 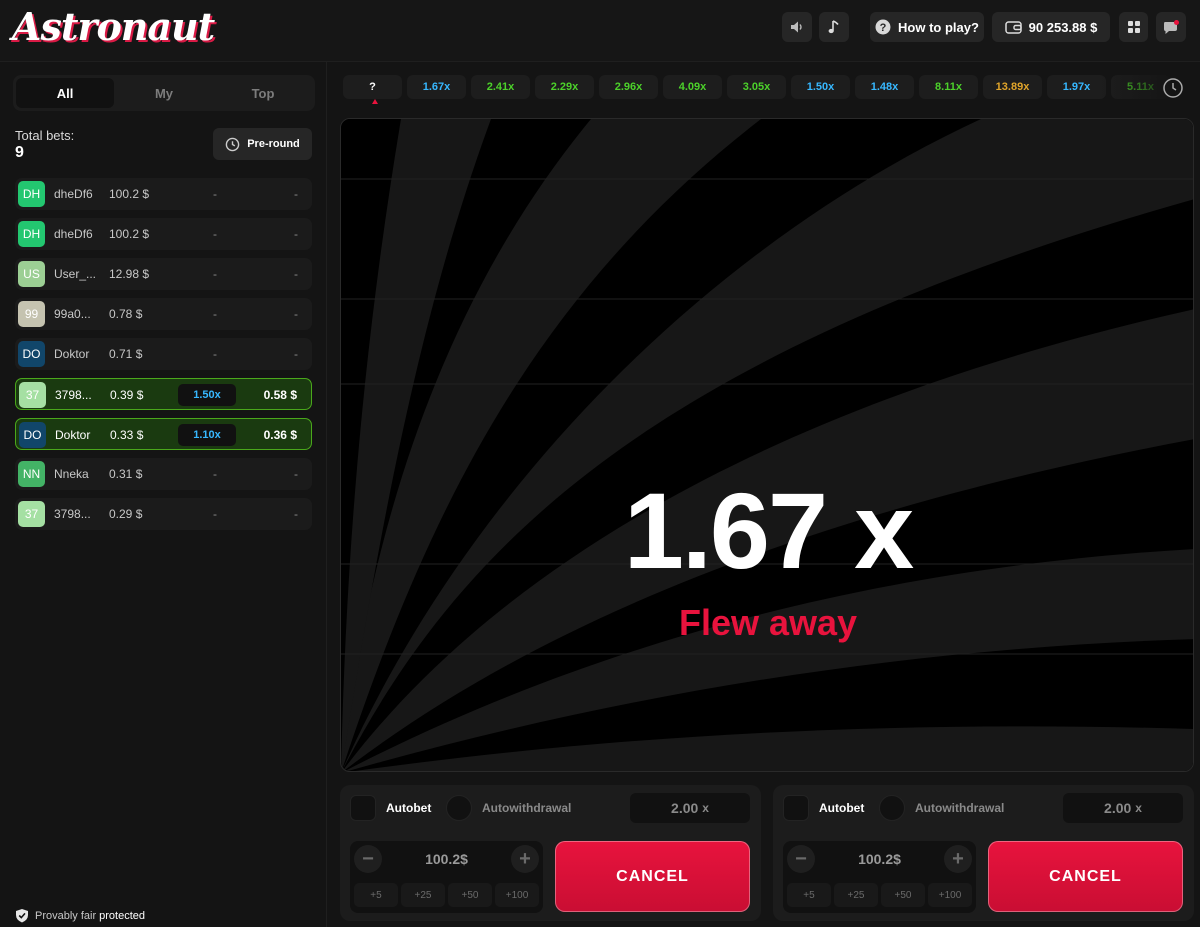 I want to click on history-item: 2.41x, so click(x=500, y=87).